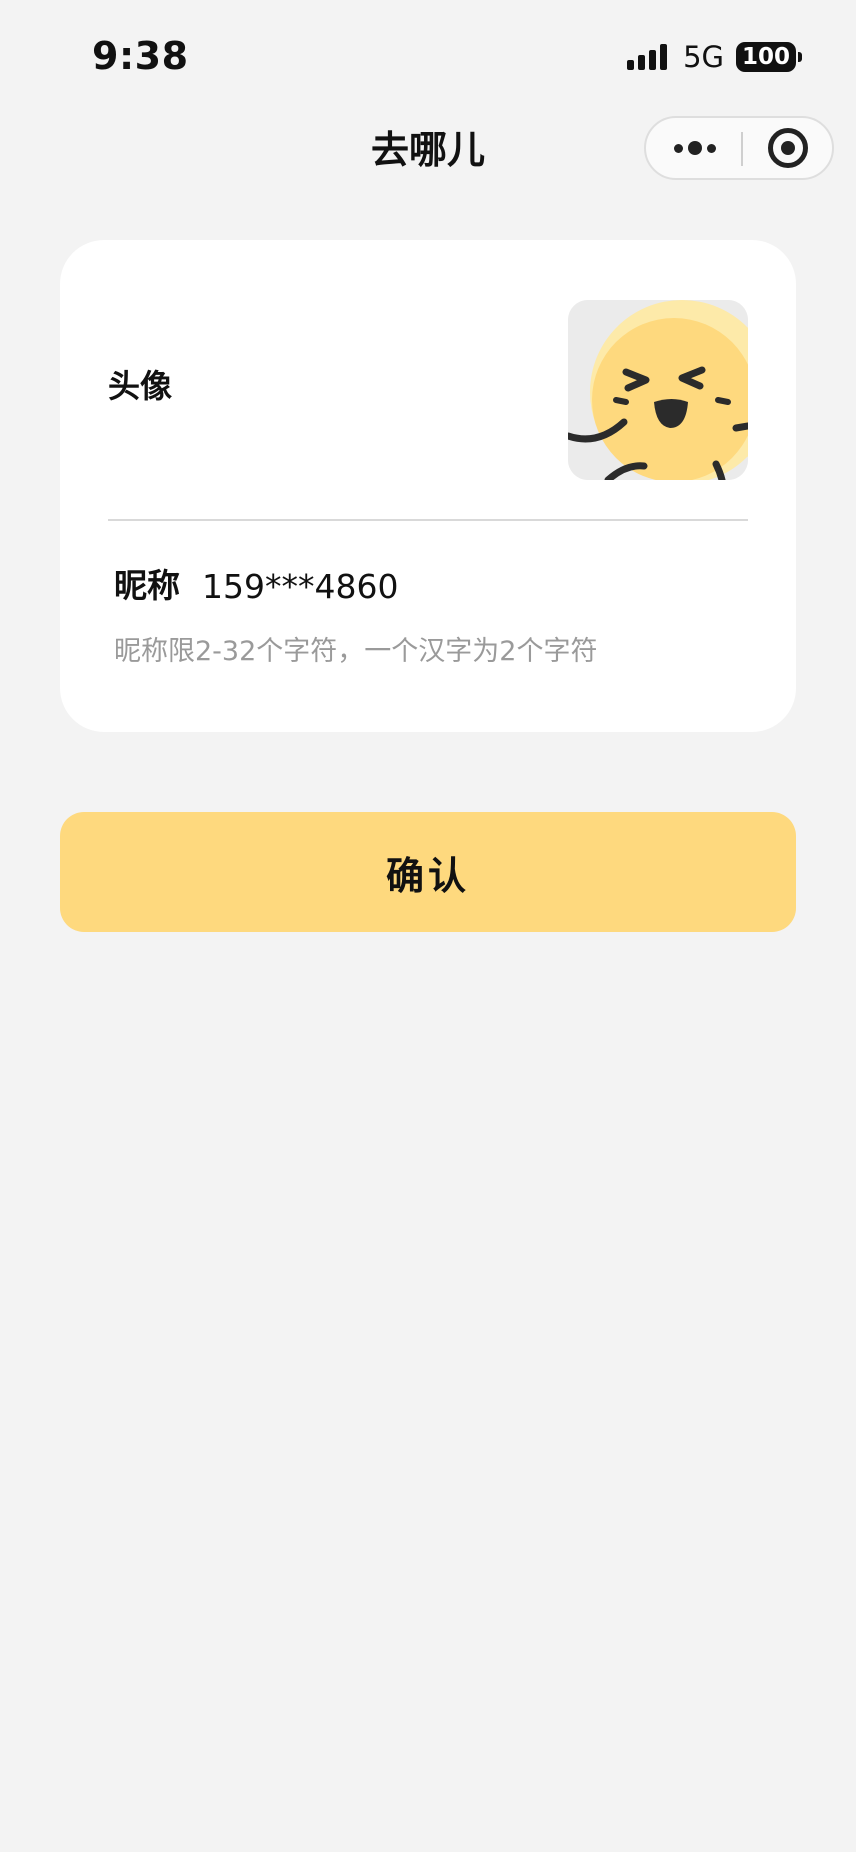 This screenshot has width=856, height=1852. I want to click on avatar-label: 头像, so click(140, 386).